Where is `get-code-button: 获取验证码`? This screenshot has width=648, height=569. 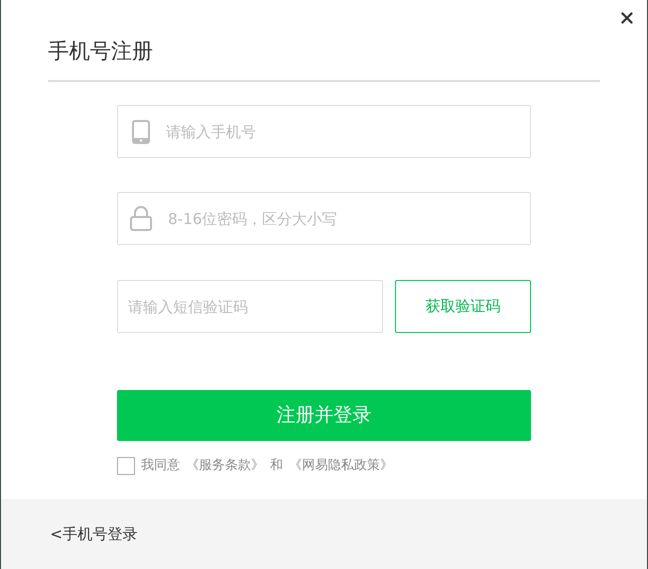 get-code-button: 获取验证码 is located at coordinates (463, 306).